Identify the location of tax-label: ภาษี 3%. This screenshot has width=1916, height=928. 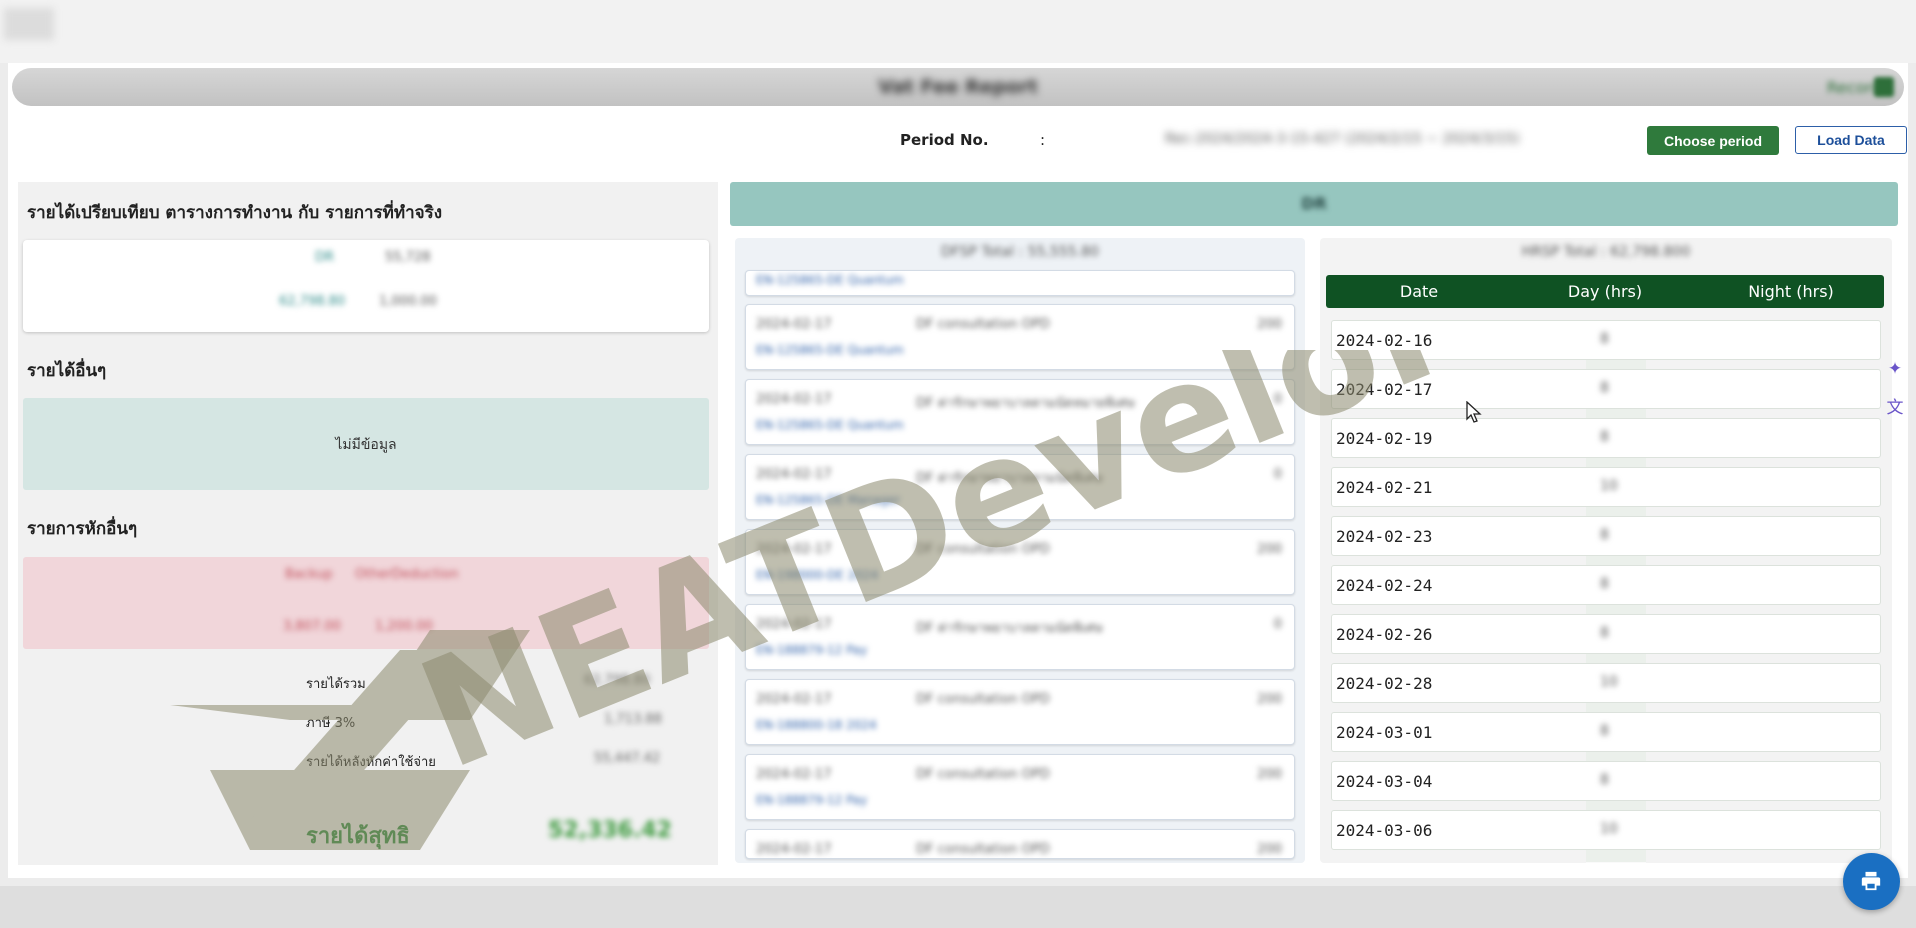
(331, 723).